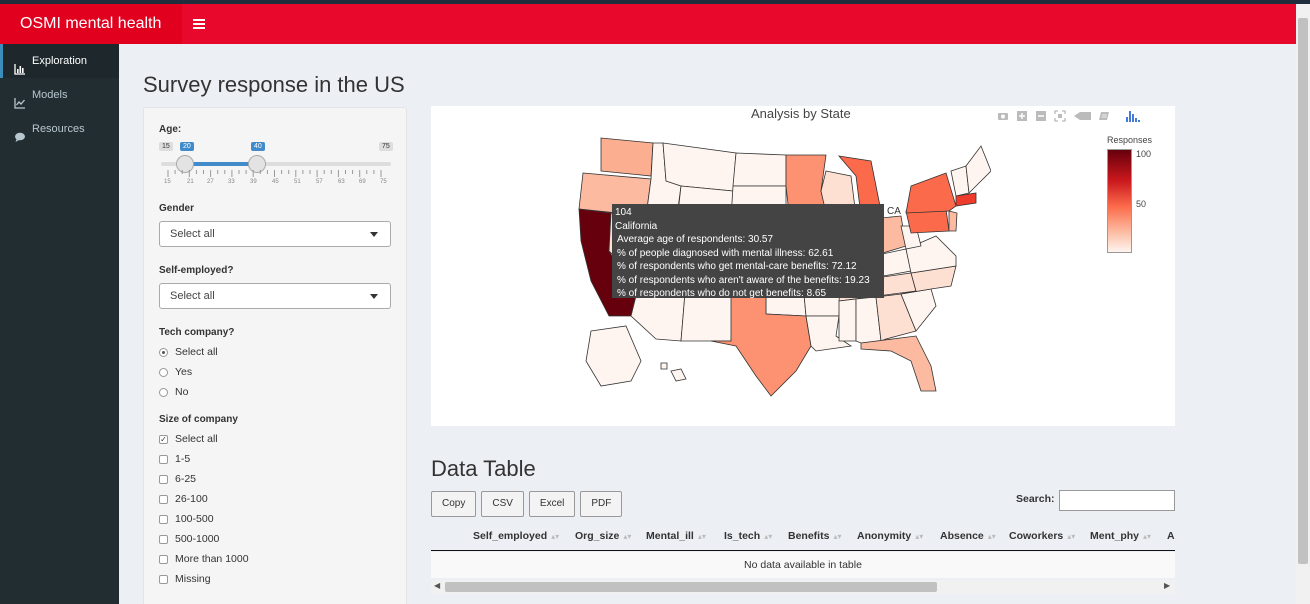 This screenshot has width=1310, height=604. What do you see at coordinates (1119, 201) in the screenshot?
I see `colorbar` at bounding box center [1119, 201].